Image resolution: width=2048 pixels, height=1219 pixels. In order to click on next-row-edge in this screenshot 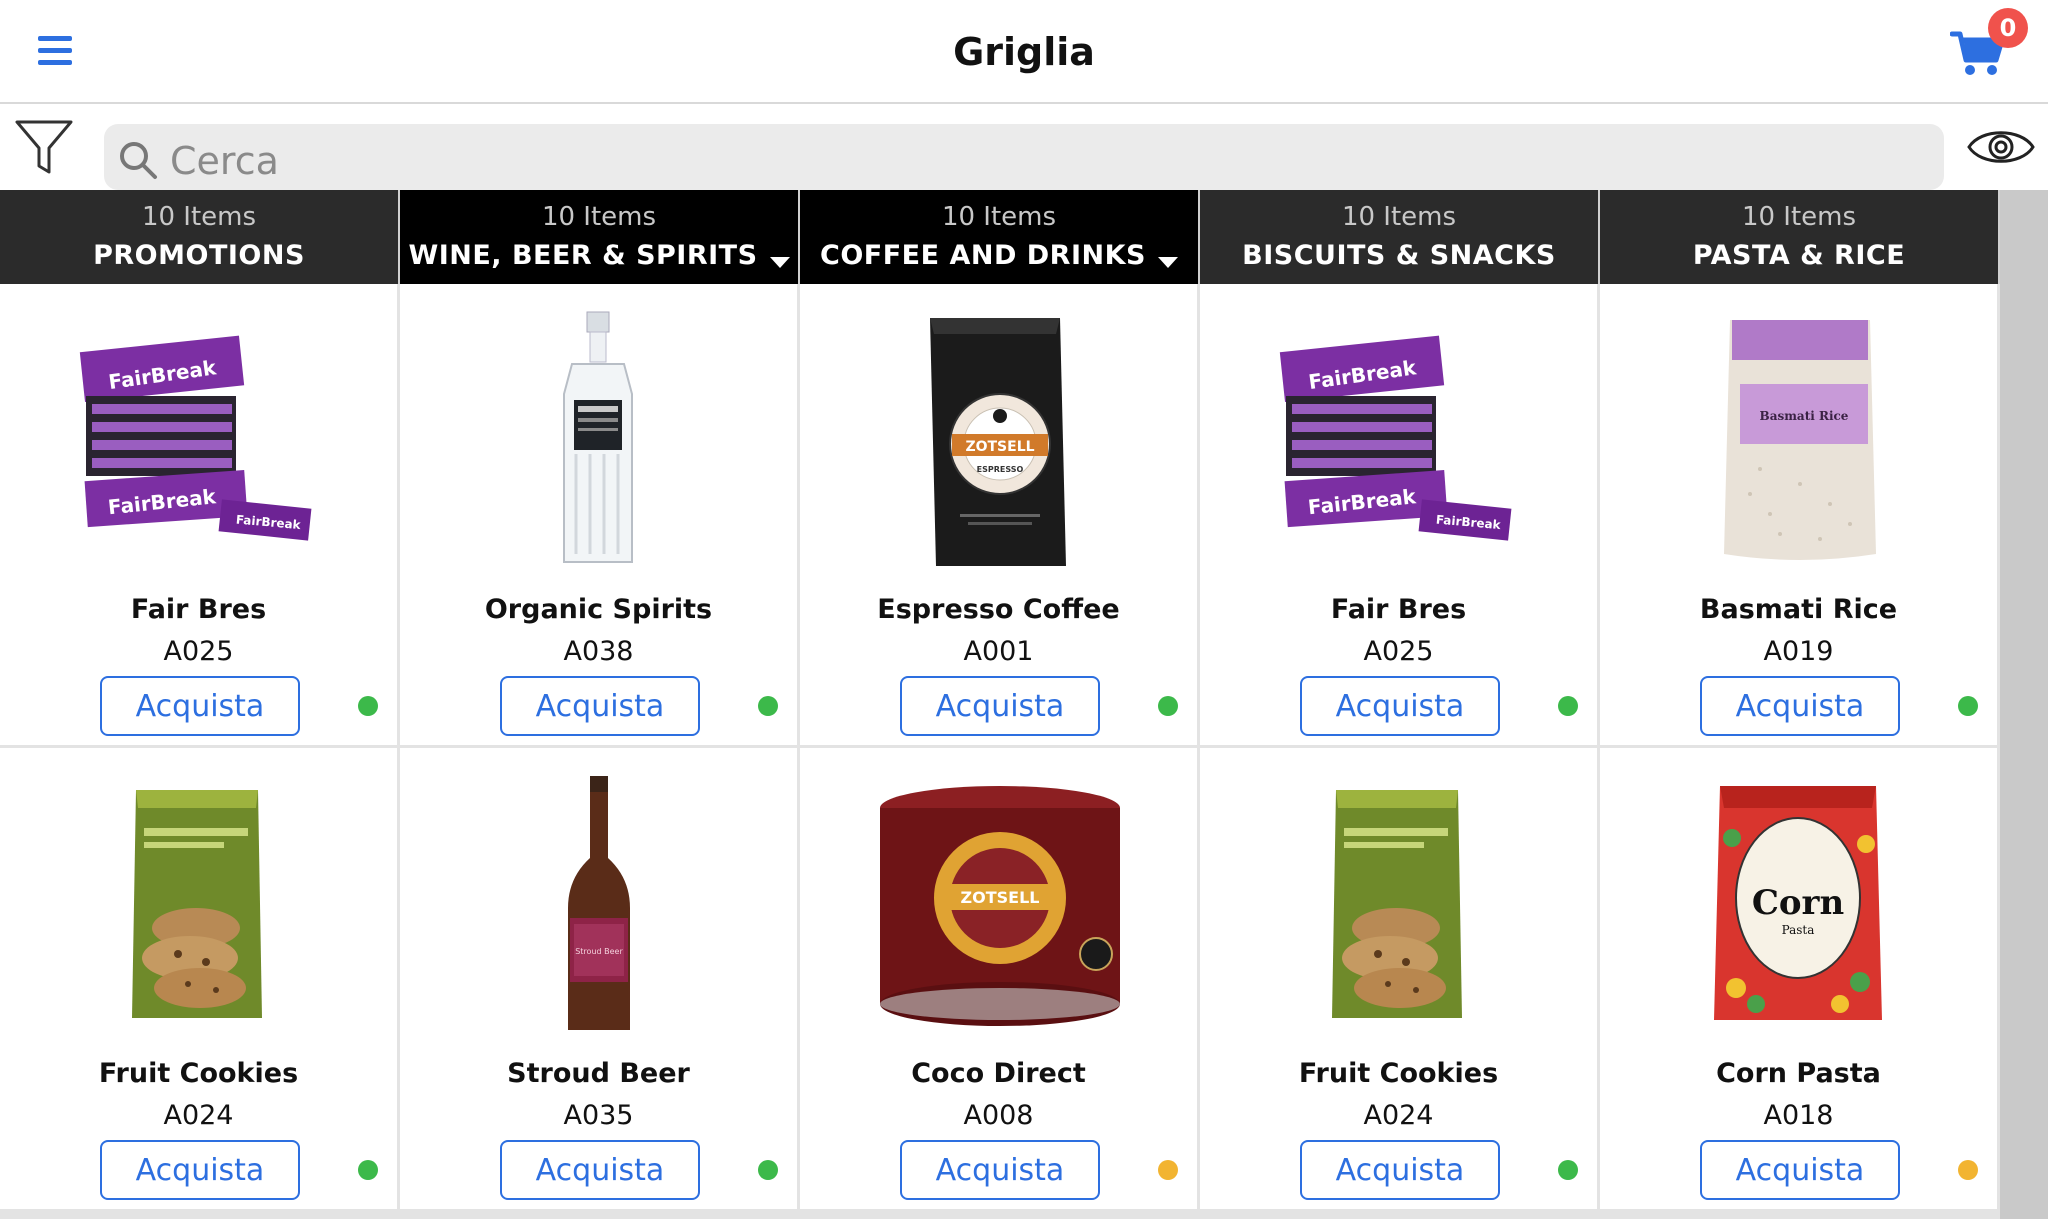, I will do `click(1000, 1215)`.